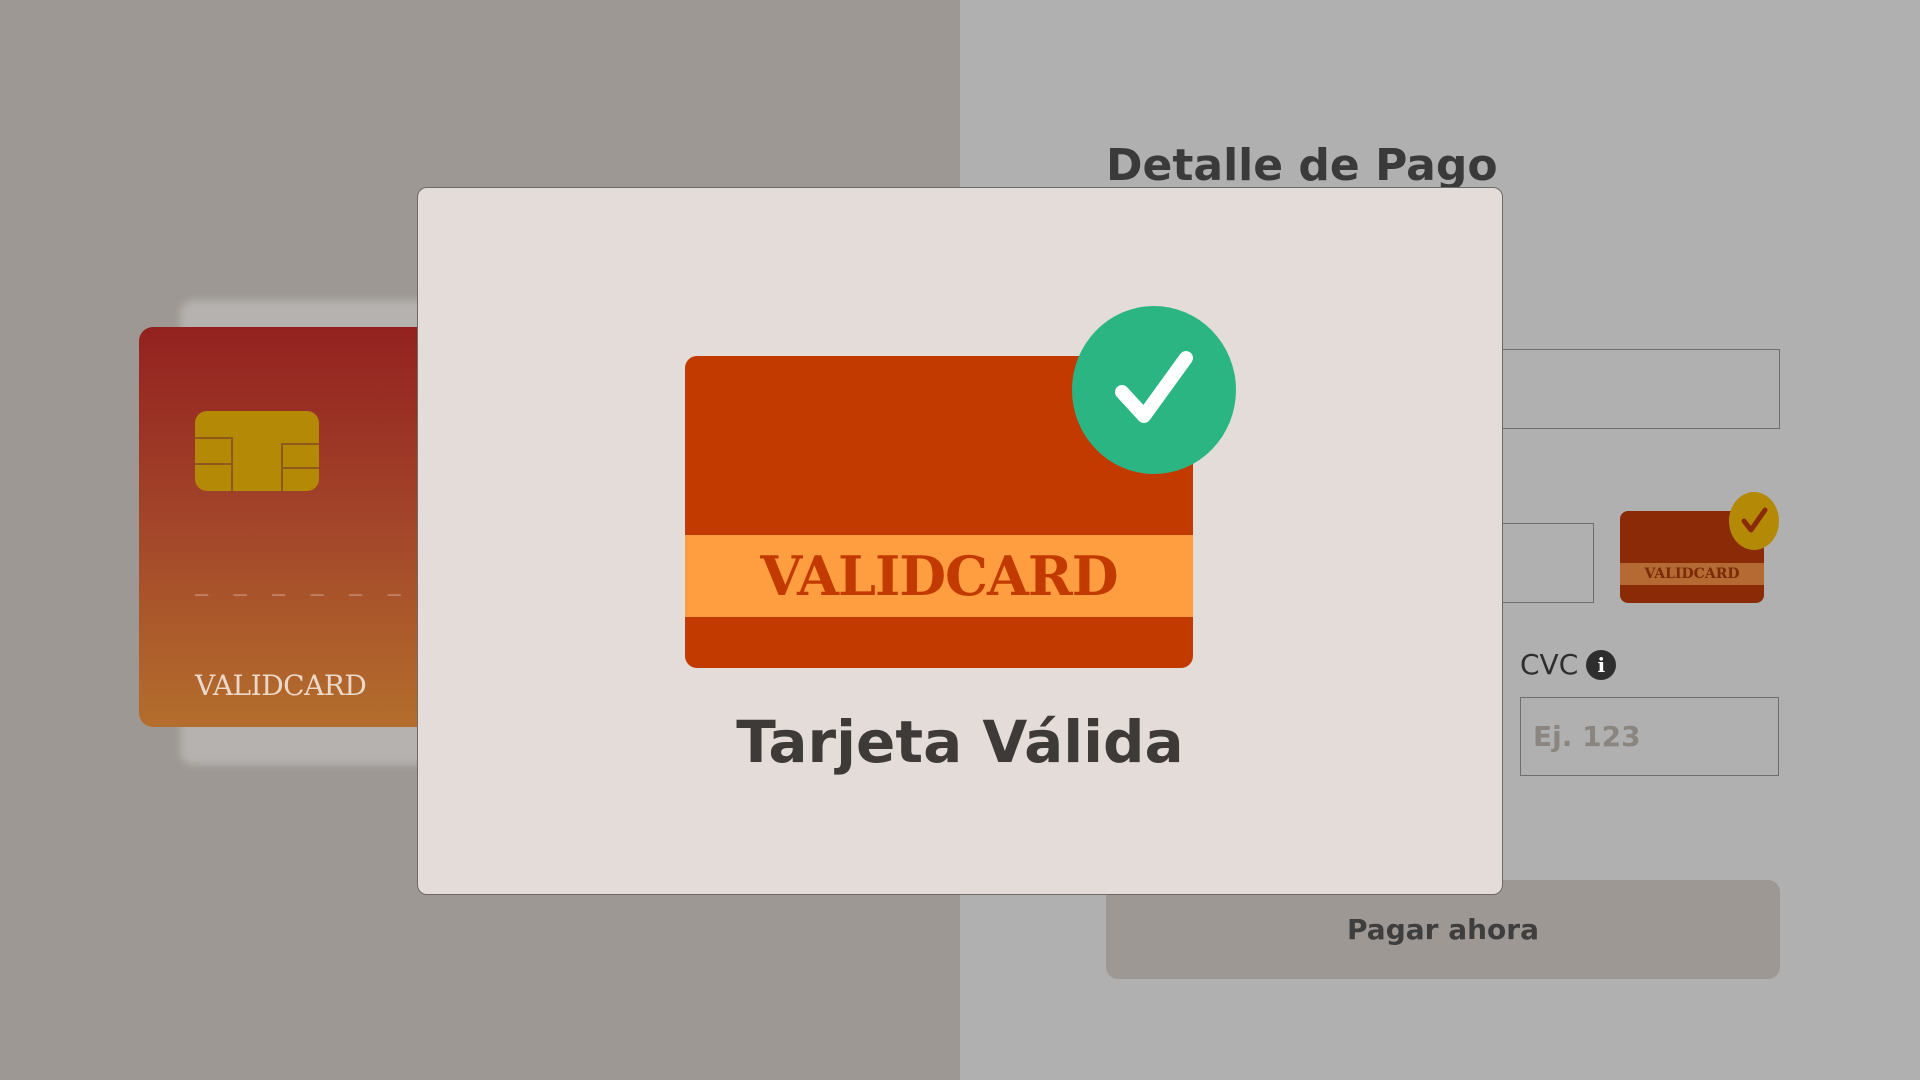 This screenshot has height=1080, width=1920. I want to click on mini-card-brand: VALIDCARD, so click(1692, 574).